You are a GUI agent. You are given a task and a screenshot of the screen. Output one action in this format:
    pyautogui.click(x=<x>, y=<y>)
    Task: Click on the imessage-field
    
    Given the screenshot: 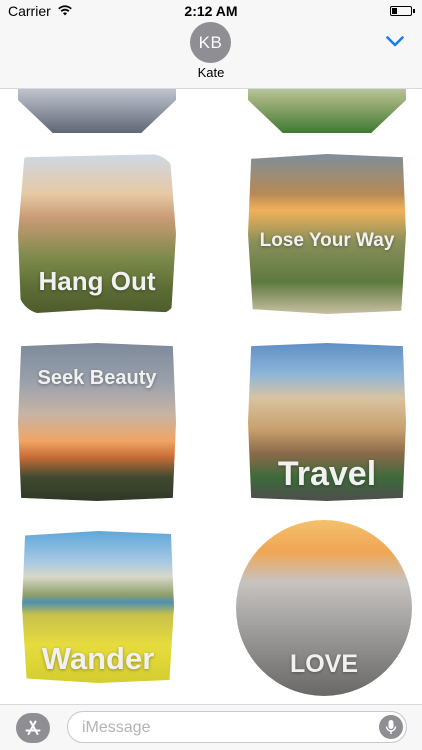 What is the action you would take?
    pyautogui.click(x=237, y=727)
    